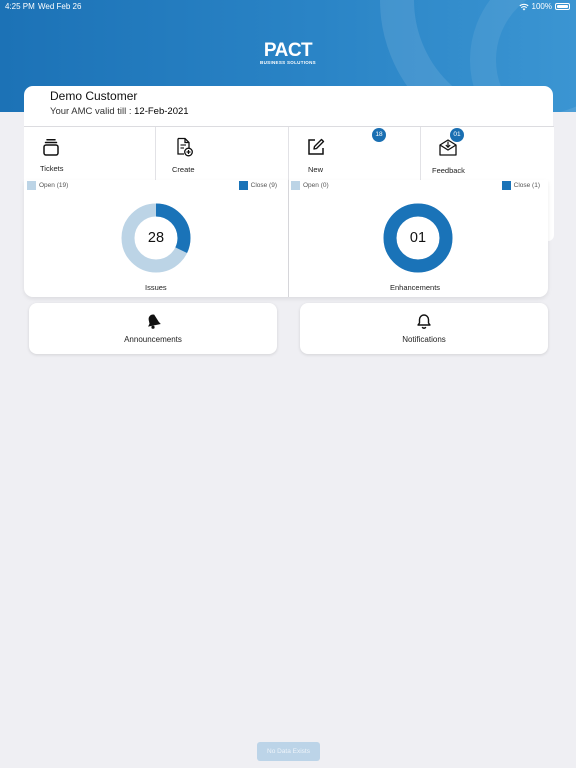 The image size is (576, 768). Describe the element at coordinates (51, 147) in the screenshot. I see `stack-icon` at that location.